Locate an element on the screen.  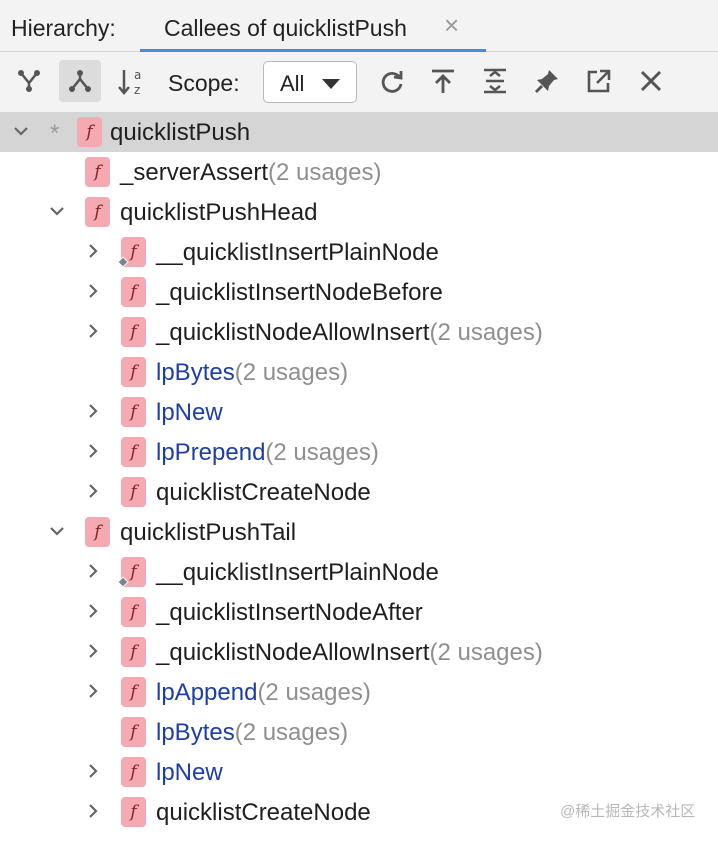
tab-title: Callees of quicklistPush is located at coordinates (285, 28).